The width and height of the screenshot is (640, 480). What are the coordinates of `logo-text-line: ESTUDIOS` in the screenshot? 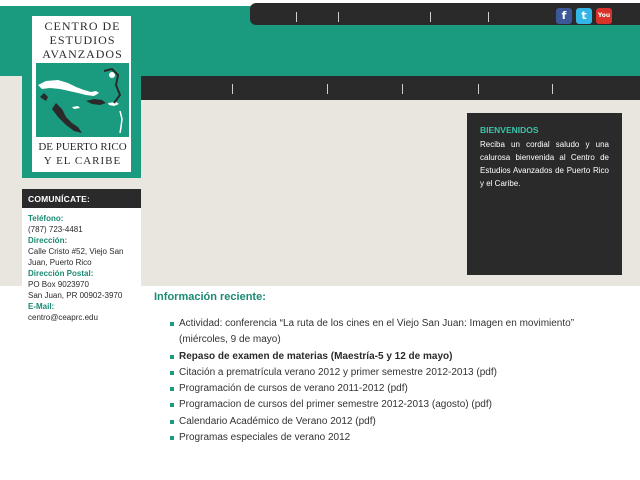 It's located at (82, 40).